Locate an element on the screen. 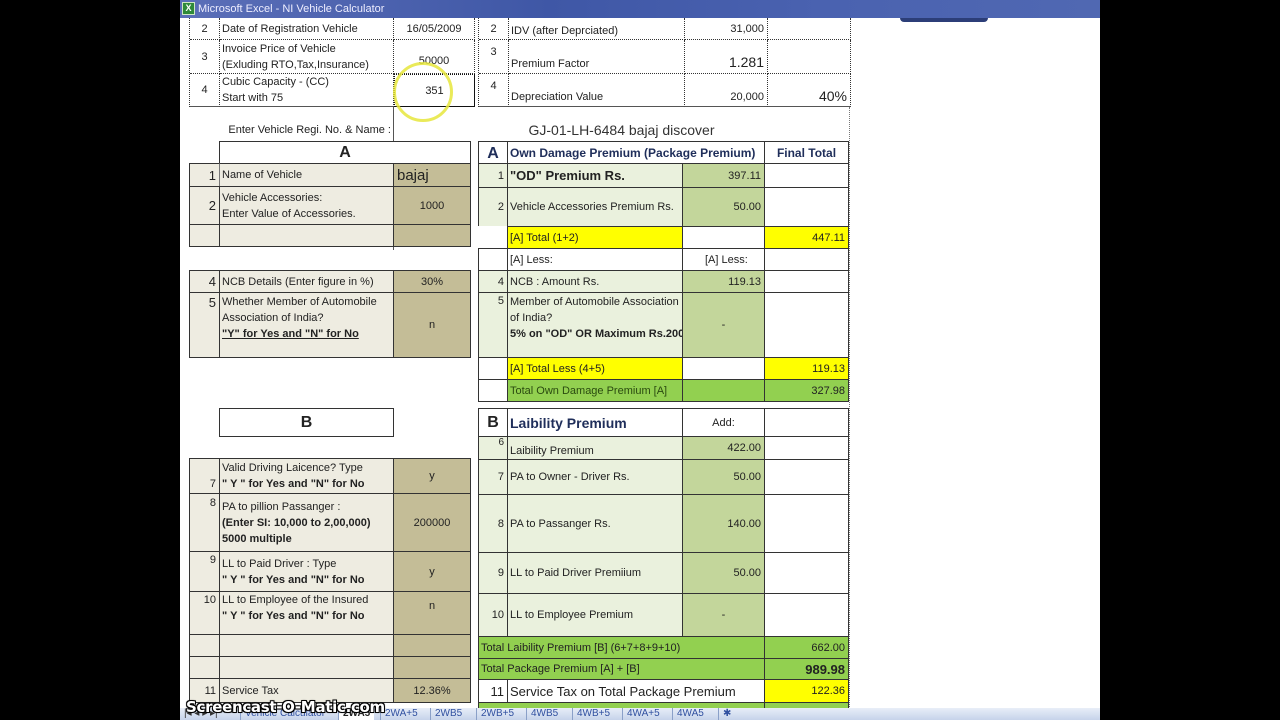 The width and height of the screenshot is (1280, 720). final-total-header: Final Total is located at coordinates (806, 152).